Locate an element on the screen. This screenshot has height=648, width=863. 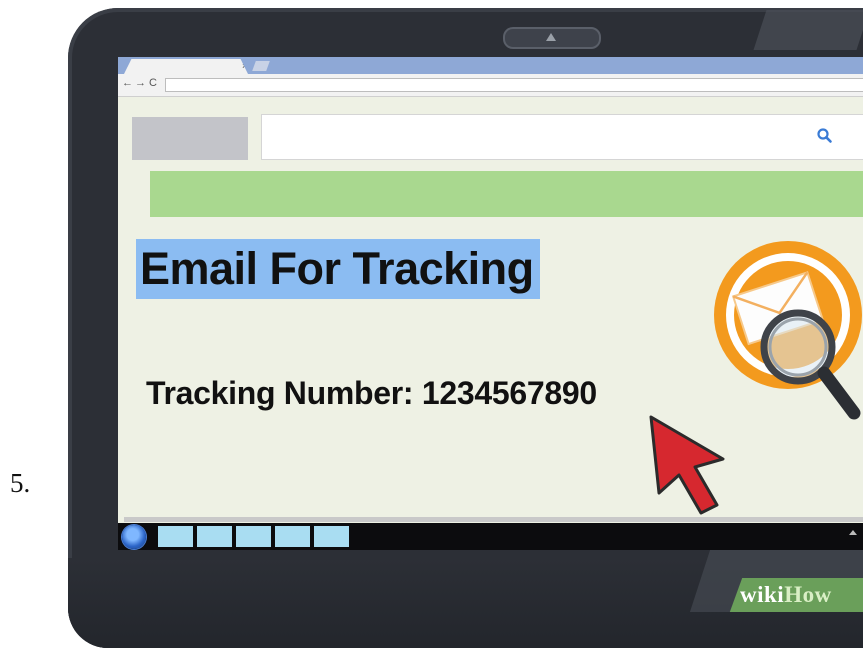
tab-bar: × is located at coordinates (490, 65).